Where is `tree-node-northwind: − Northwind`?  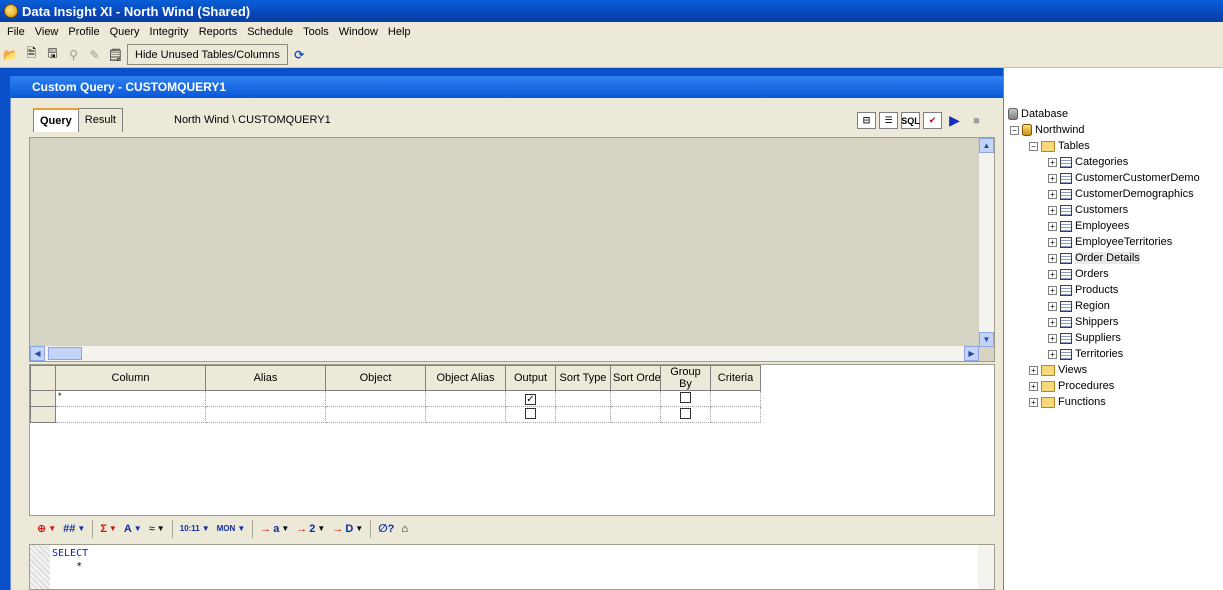
tree-node-northwind: − Northwind is located at coordinates (1047, 130).